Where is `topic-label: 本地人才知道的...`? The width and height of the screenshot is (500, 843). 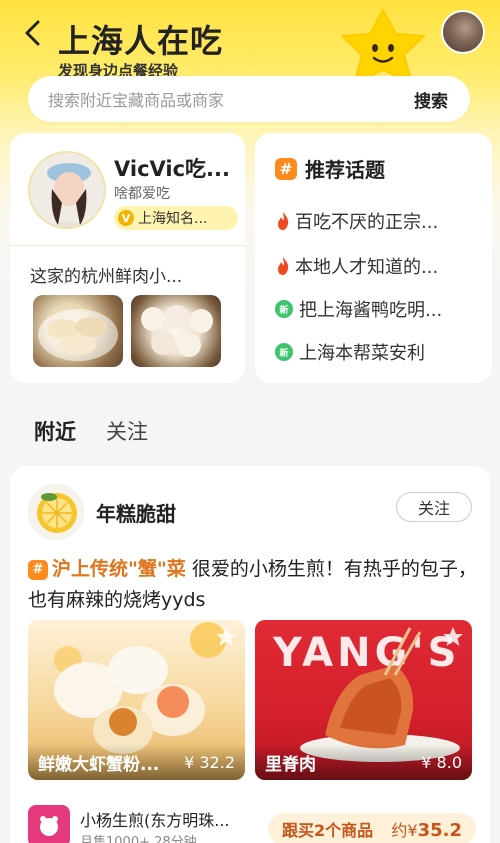 topic-label: 本地人才知道的... is located at coordinates (367, 267).